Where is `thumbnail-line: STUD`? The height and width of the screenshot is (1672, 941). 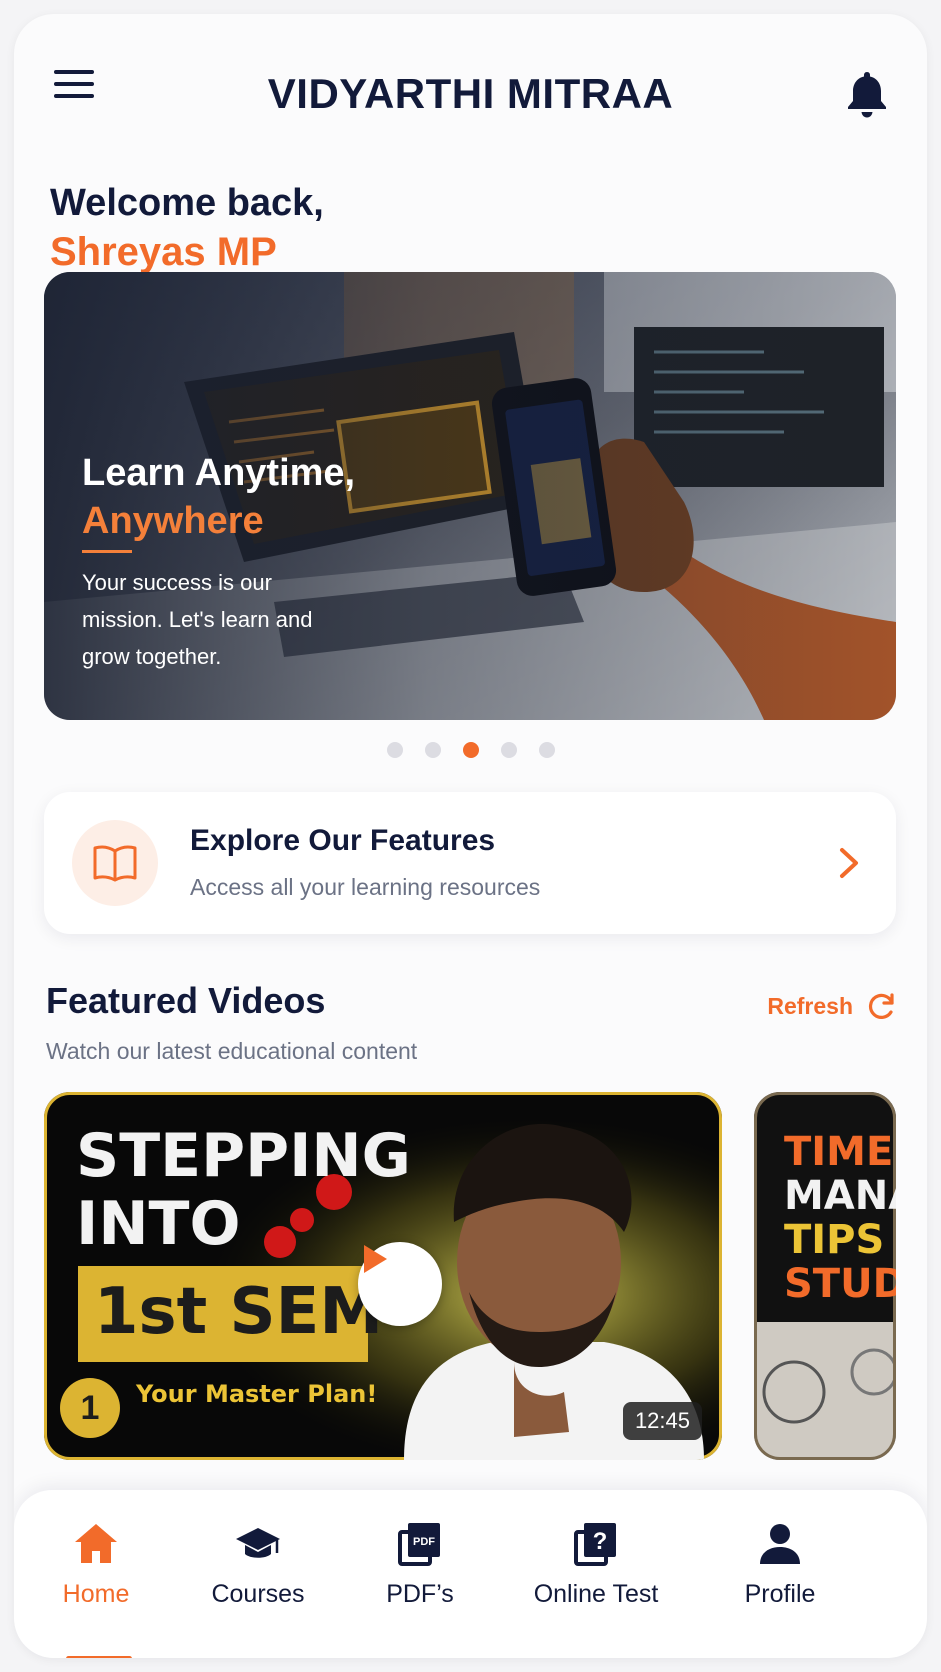
thumbnail-line: STUD is located at coordinates (840, 1284).